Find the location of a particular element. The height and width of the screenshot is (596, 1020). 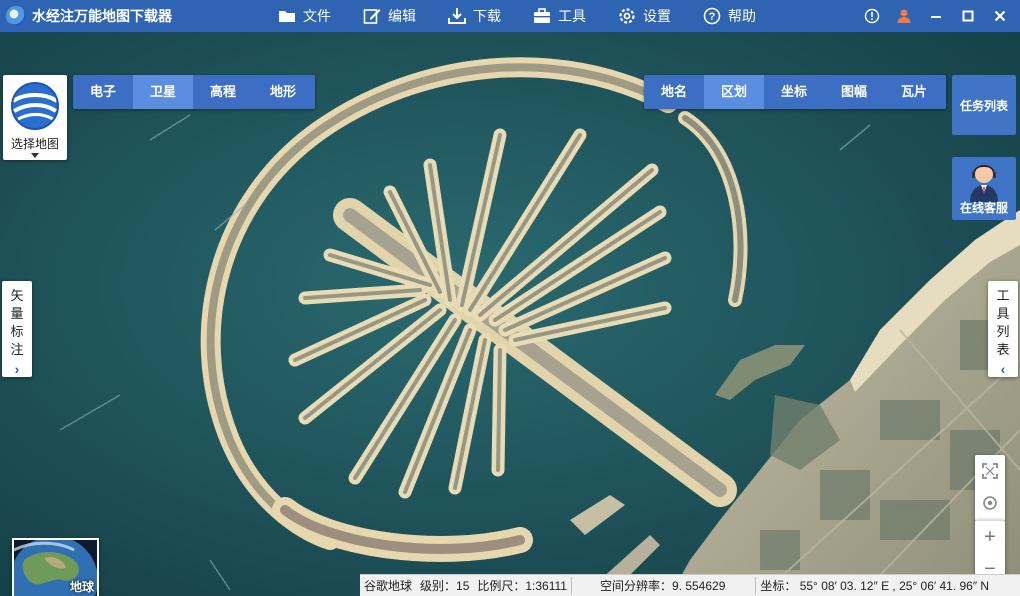

status-resolution: 空间分辨率：9. 554629 is located at coordinates (664, 585).